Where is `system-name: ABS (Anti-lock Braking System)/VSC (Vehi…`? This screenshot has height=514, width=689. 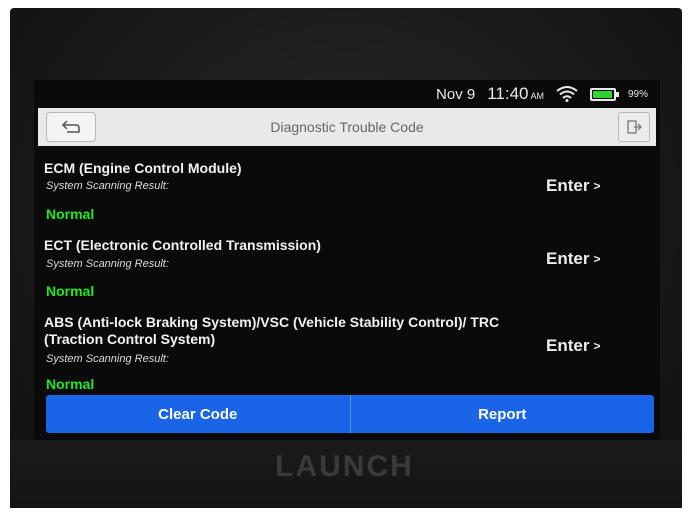 system-name: ABS (Anti-lock Braking System)/VSC (Vehi… is located at coordinates (272, 330).